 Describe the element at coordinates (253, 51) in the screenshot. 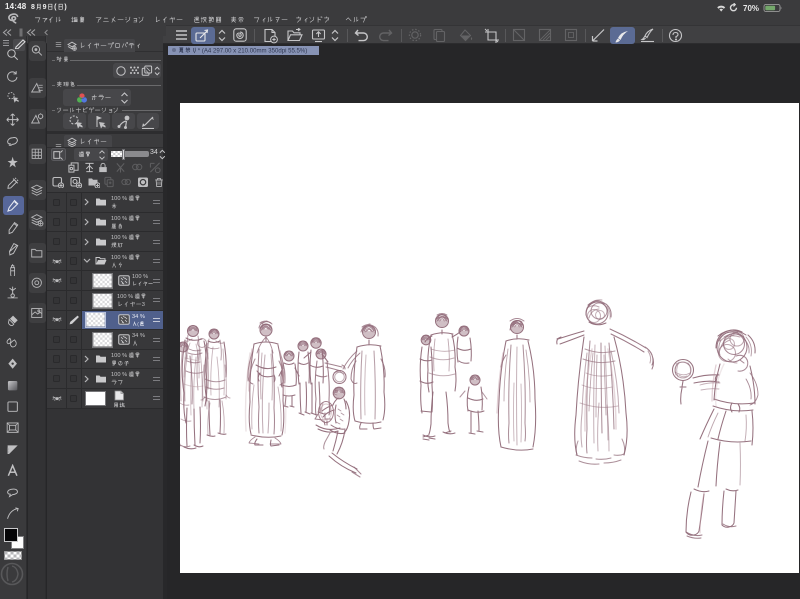

I see `svg-text:* (A4 297.00 x 210.00mm 350dpi: * (A4 297.00 x 210.00mm 350dpi 55.5%)` at that location.